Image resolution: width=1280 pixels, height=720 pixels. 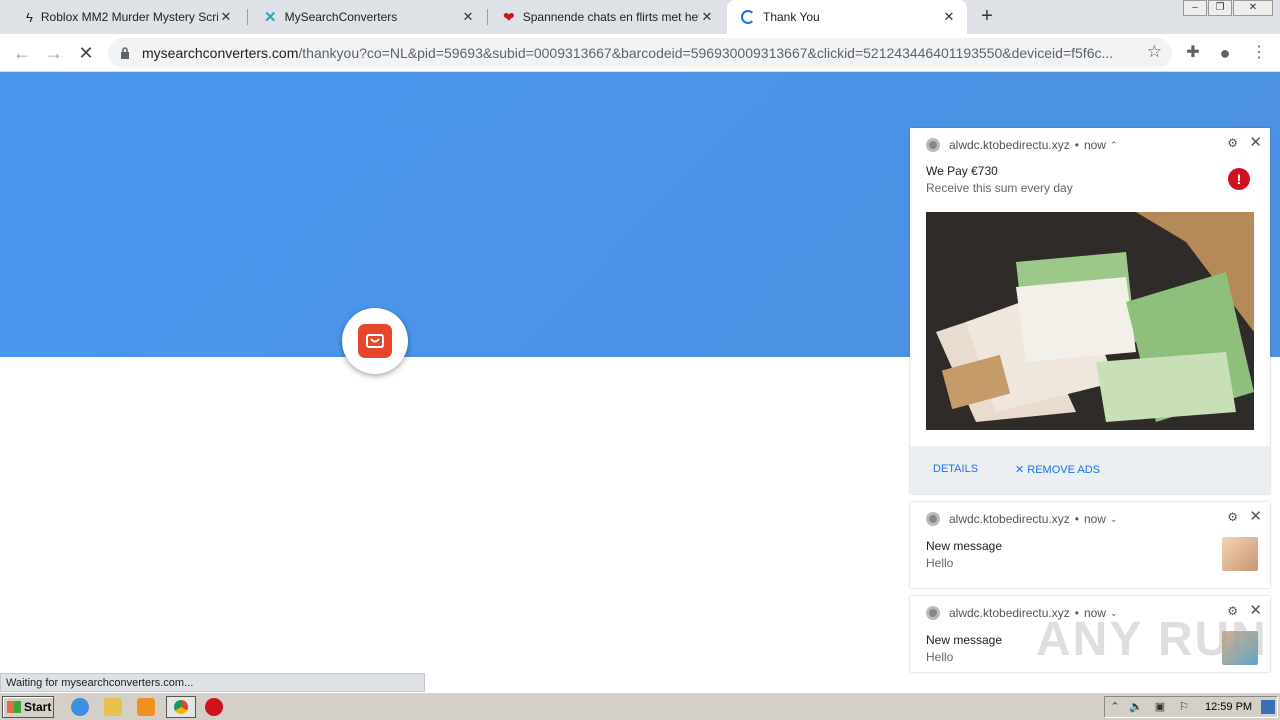 I want to click on remove-ads-button: ✕ REMOVE ADS, so click(x=1057, y=469).